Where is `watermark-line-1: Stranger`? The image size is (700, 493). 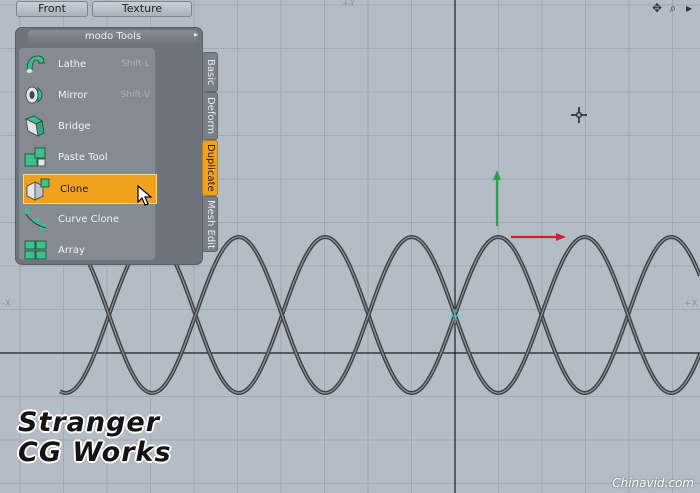 watermark-line-1: Stranger is located at coordinates (89, 422).